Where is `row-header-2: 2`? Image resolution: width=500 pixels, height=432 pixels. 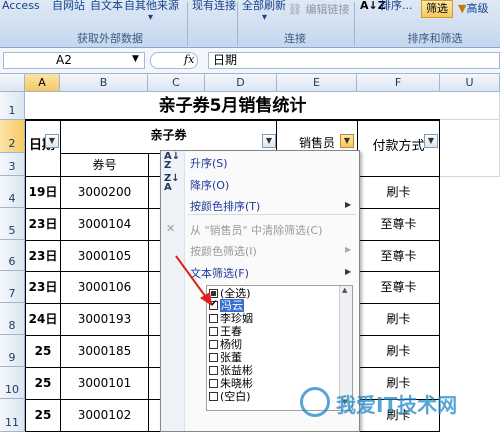 row-header-2: 2 is located at coordinates (12, 136).